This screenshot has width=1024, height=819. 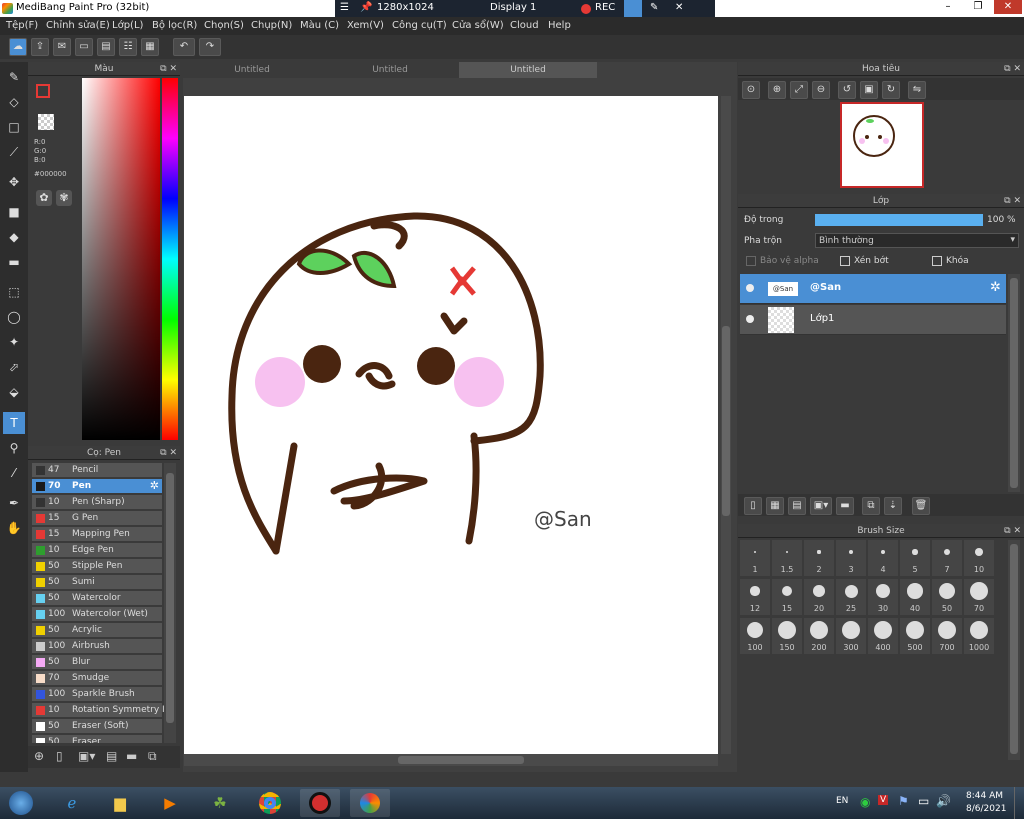 I want to click on brush-properties-icon: ▤, so click(x=111, y=756).